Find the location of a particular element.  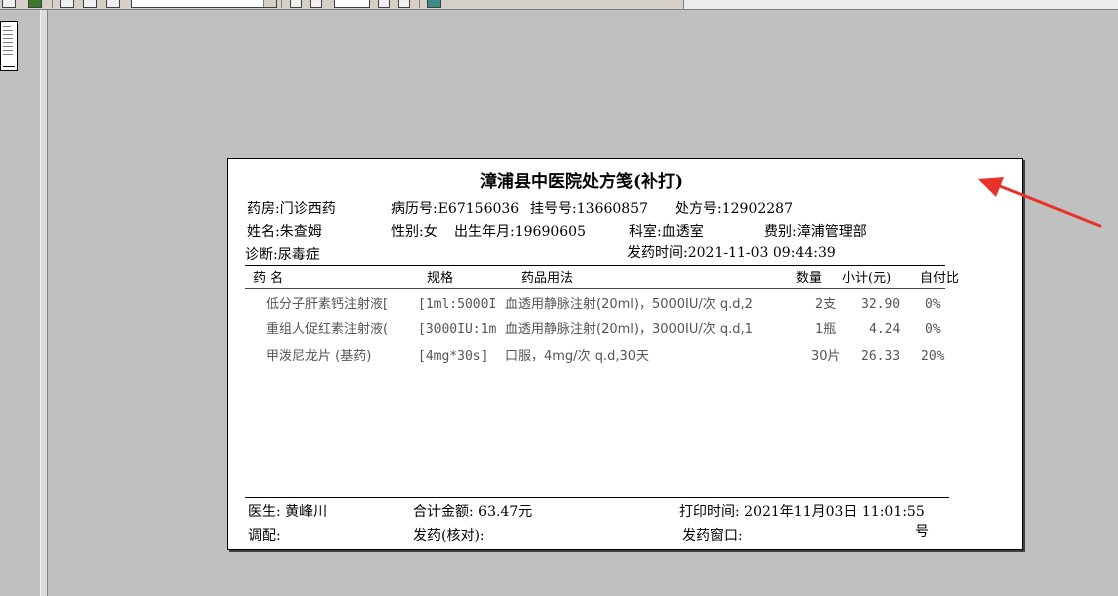

patient-birth: 出生年月:19690605 is located at coordinates (520, 232).